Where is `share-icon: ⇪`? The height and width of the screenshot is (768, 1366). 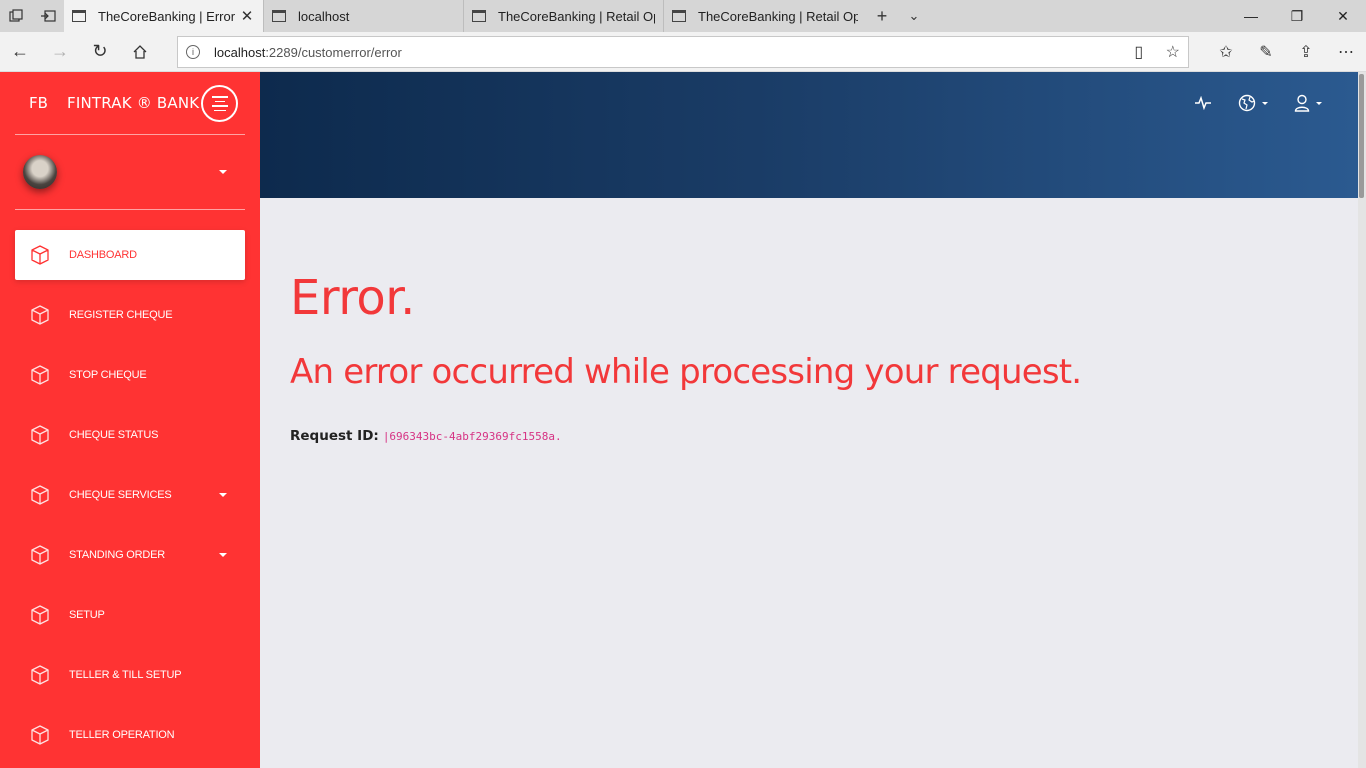 share-icon: ⇪ is located at coordinates (1306, 52).